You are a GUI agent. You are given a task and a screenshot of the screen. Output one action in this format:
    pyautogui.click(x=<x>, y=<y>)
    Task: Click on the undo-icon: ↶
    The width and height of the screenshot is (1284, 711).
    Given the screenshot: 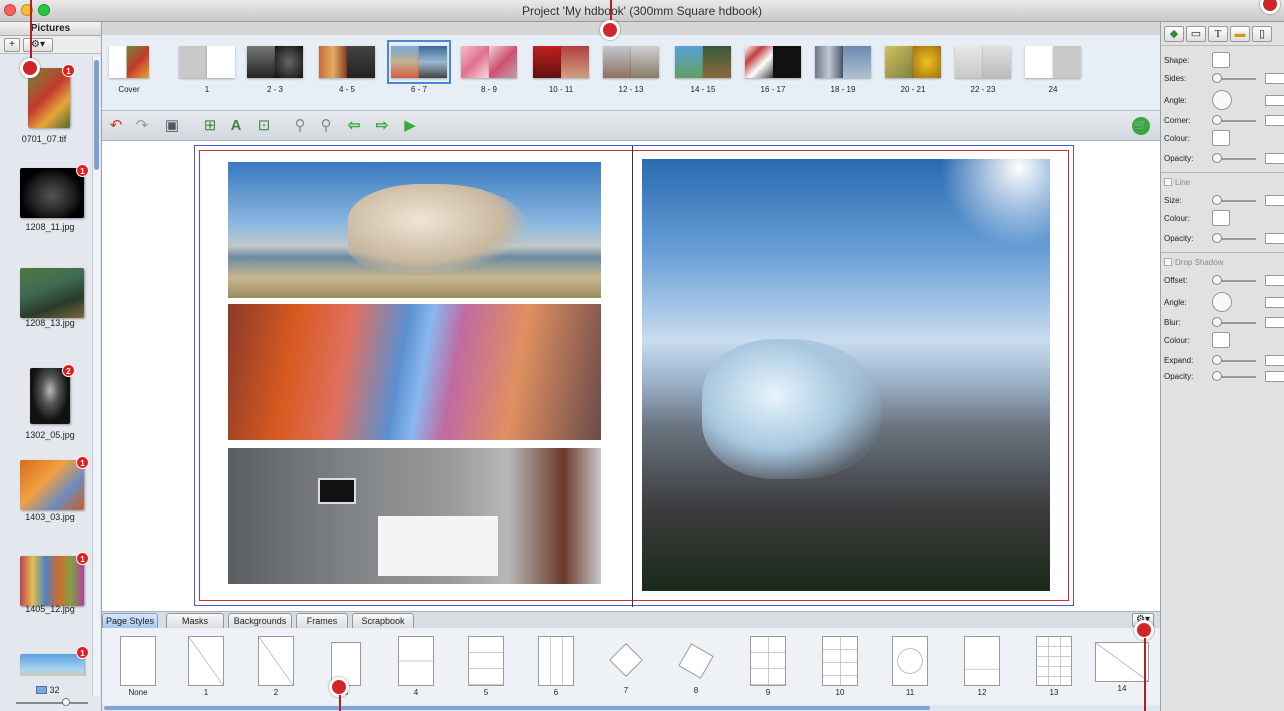 What is the action you would take?
    pyautogui.click(x=116, y=126)
    